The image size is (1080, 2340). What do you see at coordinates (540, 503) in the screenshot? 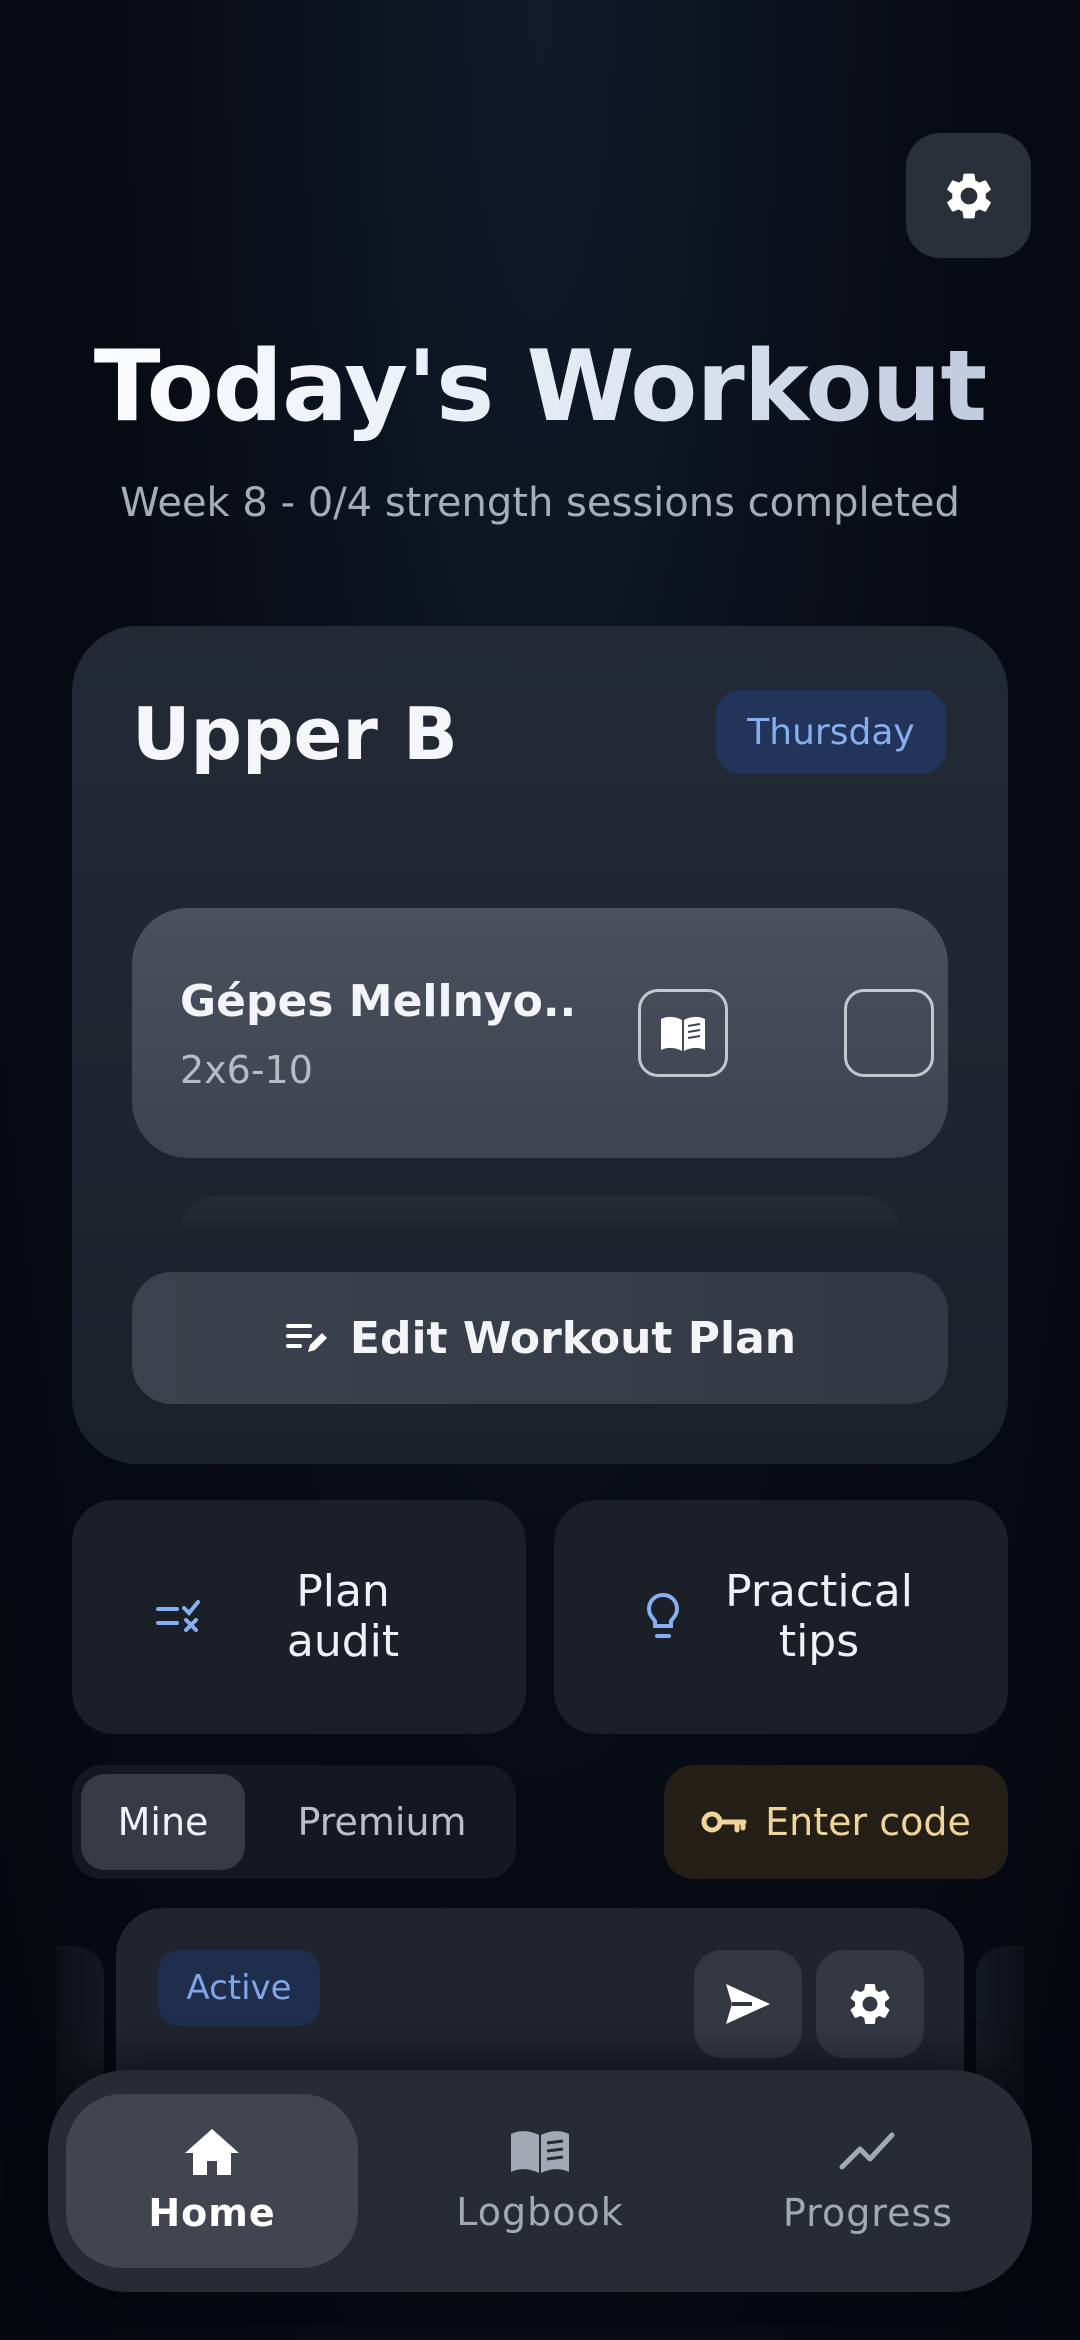
I see `page-subtitle: Week 8 - 0/4 strength sessions completed` at bounding box center [540, 503].